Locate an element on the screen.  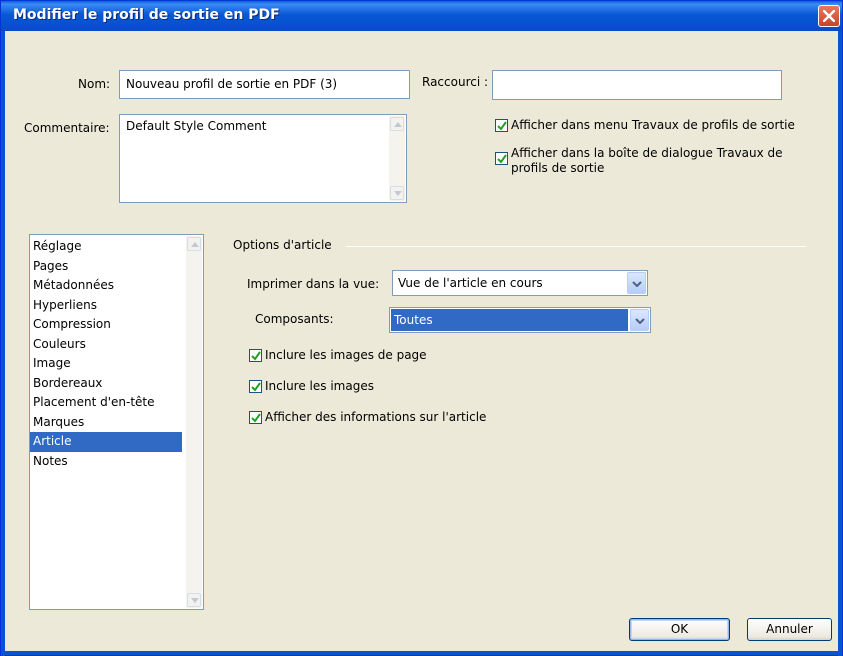
list-item-pages: Pages is located at coordinates (106, 267).